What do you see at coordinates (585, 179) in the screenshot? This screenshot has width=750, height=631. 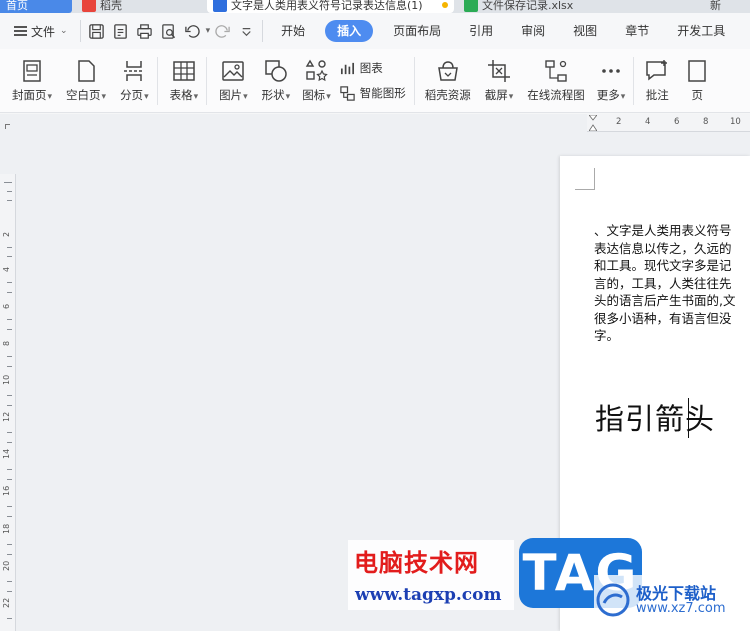 I see `page-margin-corner` at bounding box center [585, 179].